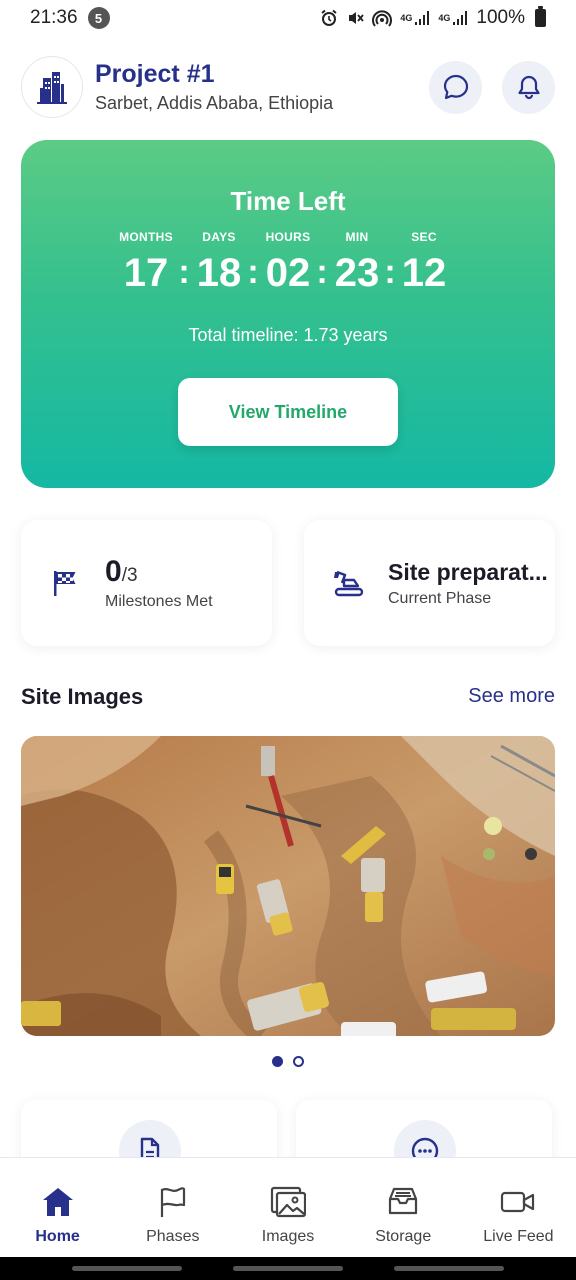  I want to click on current-phase-card: Site preparat... Current Phase, so click(429, 583).